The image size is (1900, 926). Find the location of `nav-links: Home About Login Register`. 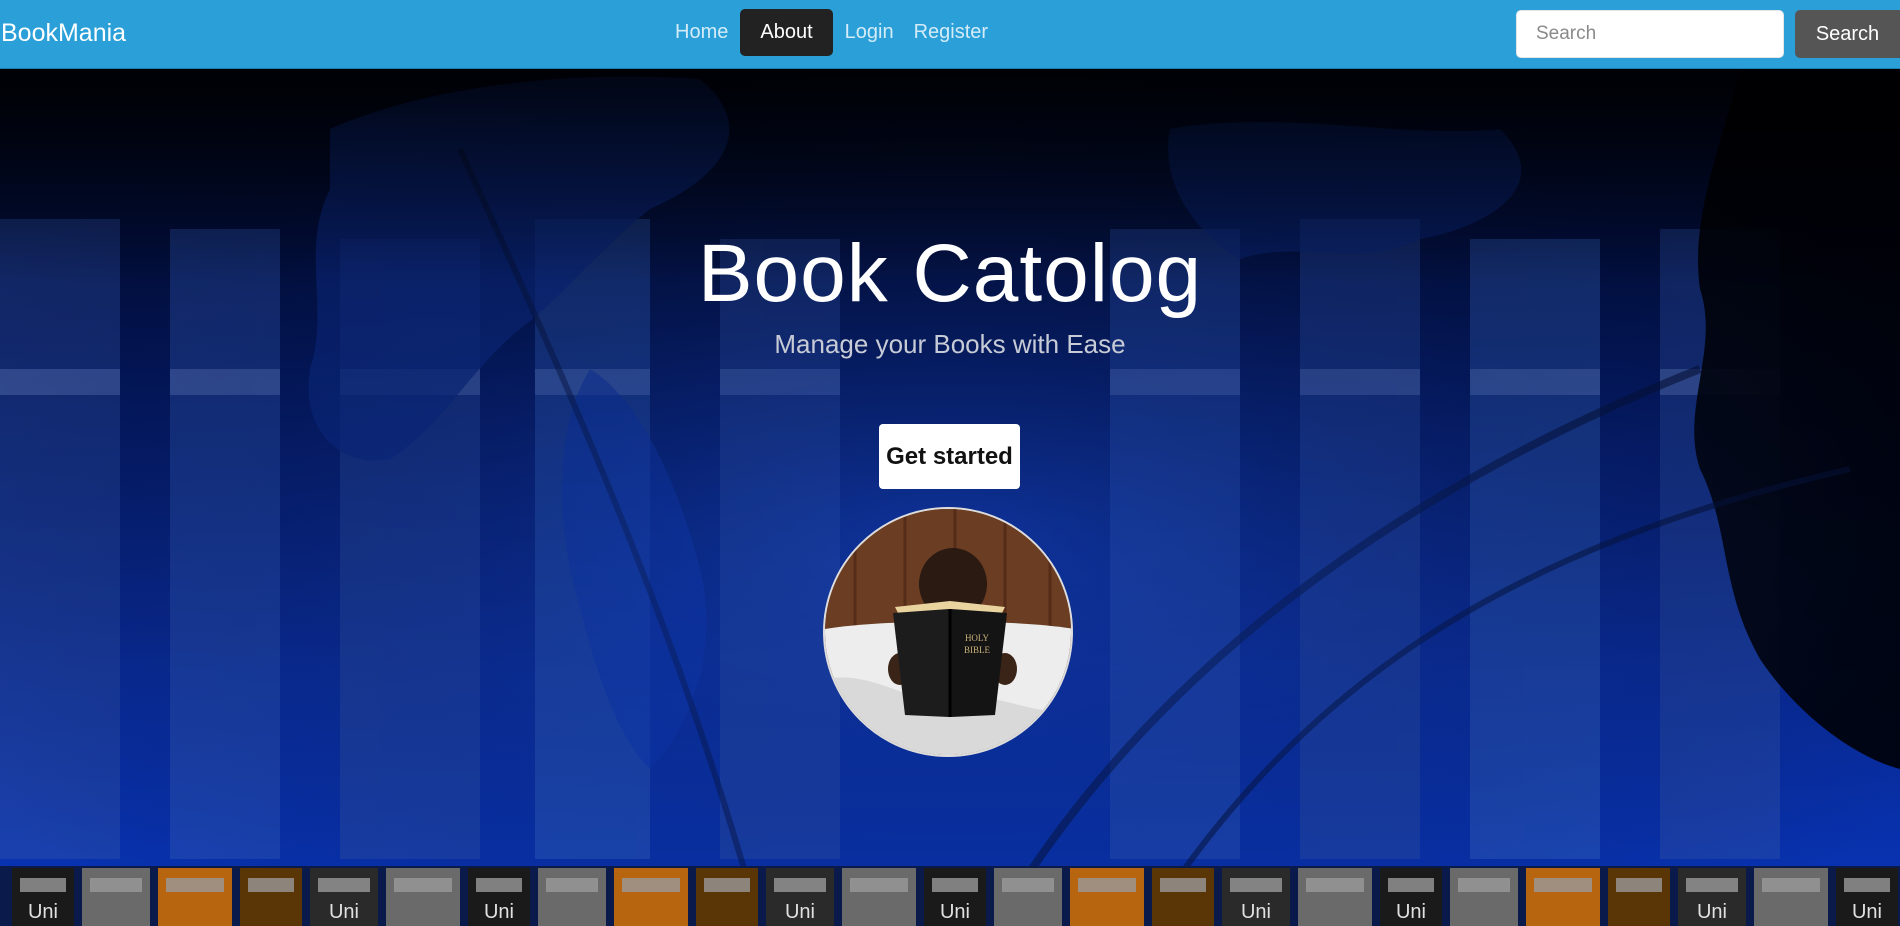

nav-links: Home About Login Register is located at coordinates (831, 32).